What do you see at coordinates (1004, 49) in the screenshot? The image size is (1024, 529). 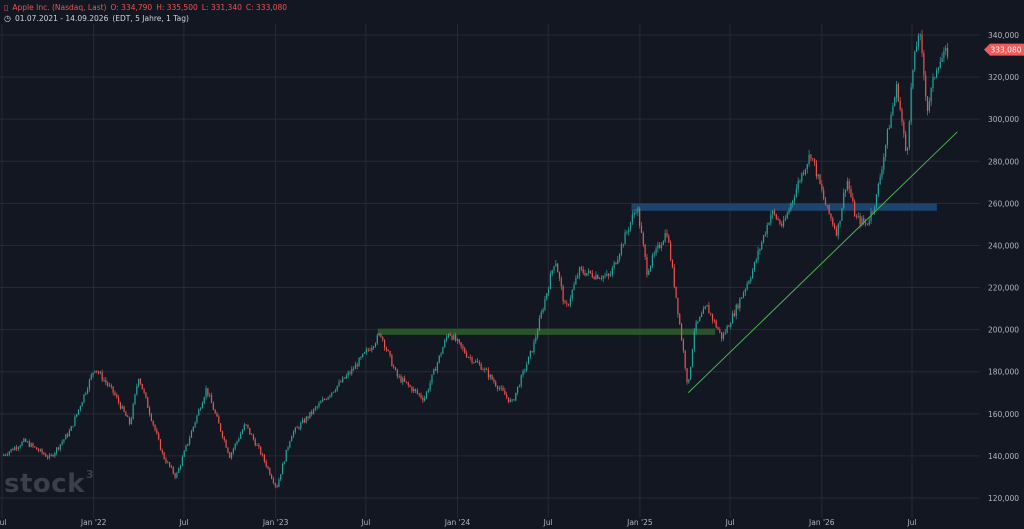 I see `last-price-marker: 333,080` at bounding box center [1004, 49].